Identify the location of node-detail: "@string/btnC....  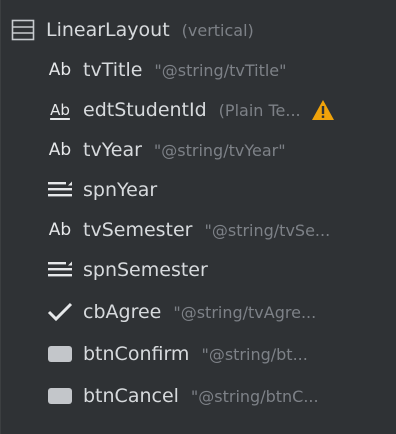
(254, 396).